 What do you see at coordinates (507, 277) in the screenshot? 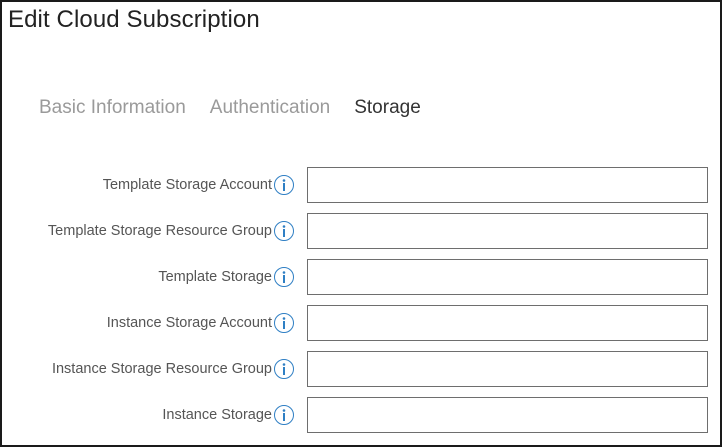
I see `template-storage-input` at bounding box center [507, 277].